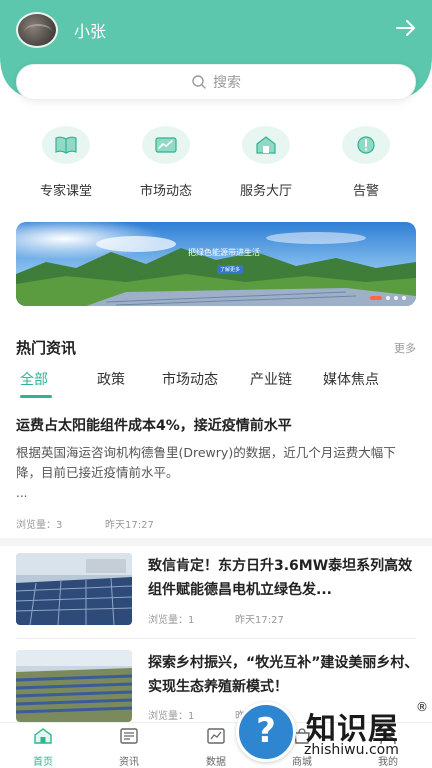 The width and height of the screenshot is (432, 768). Describe the element at coordinates (266, 145) in the screenshot. I see `house-icon` at that location.